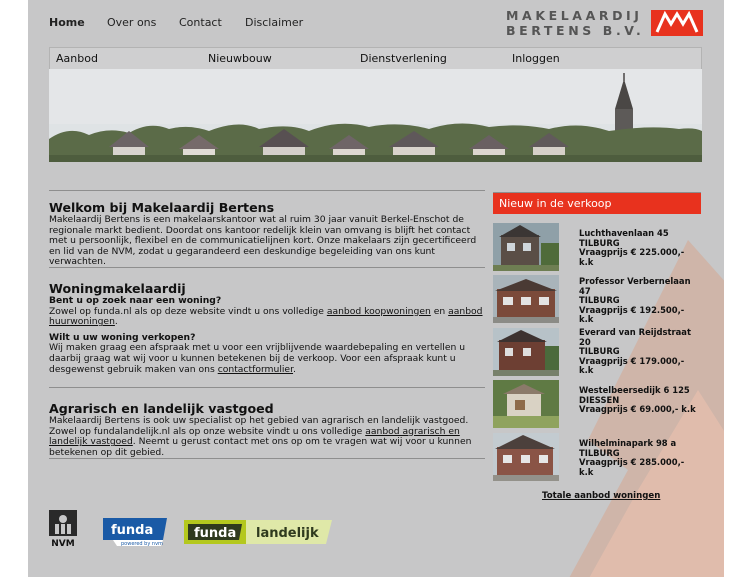  Describe the element at coordinates (63, 529) in the screenshot. I see `nvm-logo: NVM` at that location.